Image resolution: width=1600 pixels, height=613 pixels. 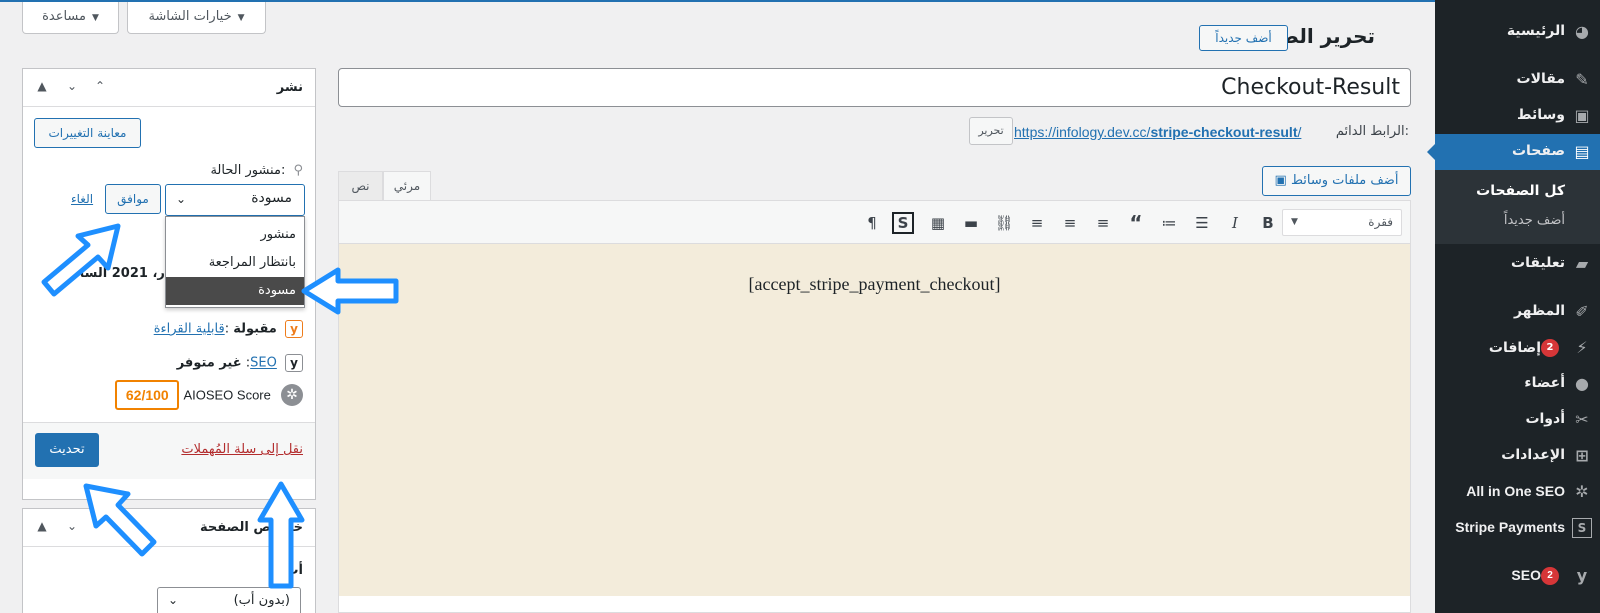 What do you see at coordinates (874, 284) in the screenshot?
I see `shortcode-text: [accept_stripe_payment_checkout]` at bounding box center [874, 284].